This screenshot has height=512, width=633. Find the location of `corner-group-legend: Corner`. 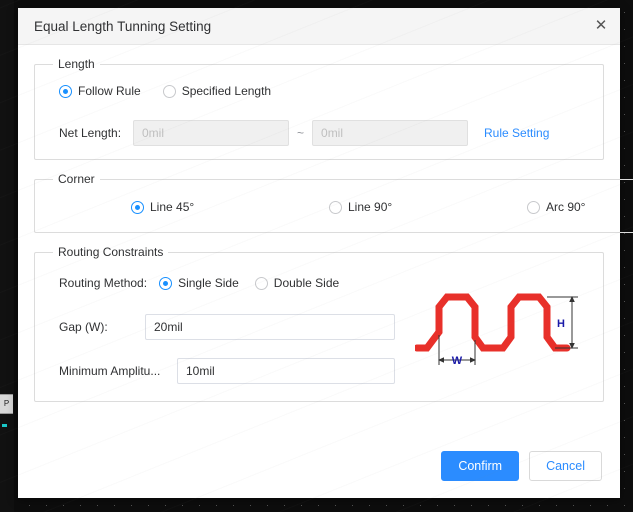

corner-group-legend: Corner is located at coordinates (76, 179).